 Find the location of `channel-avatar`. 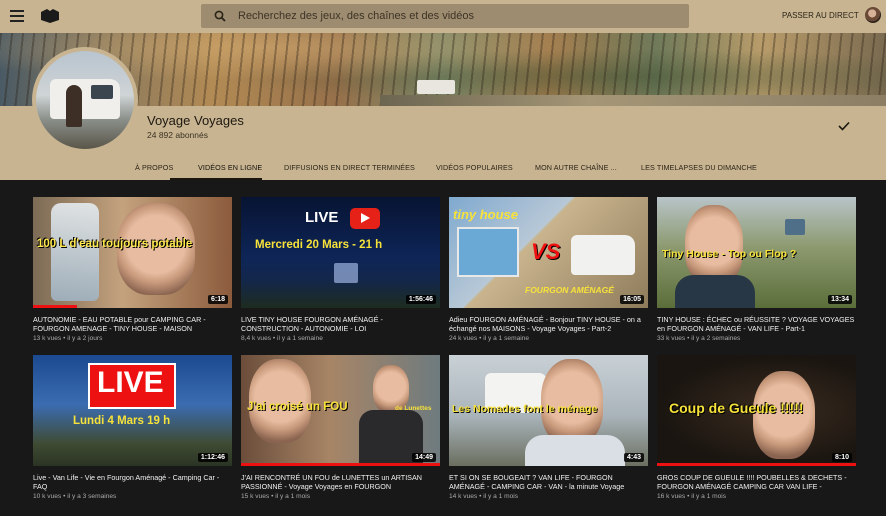

channel-avatar is located at coordinates (85, 100).